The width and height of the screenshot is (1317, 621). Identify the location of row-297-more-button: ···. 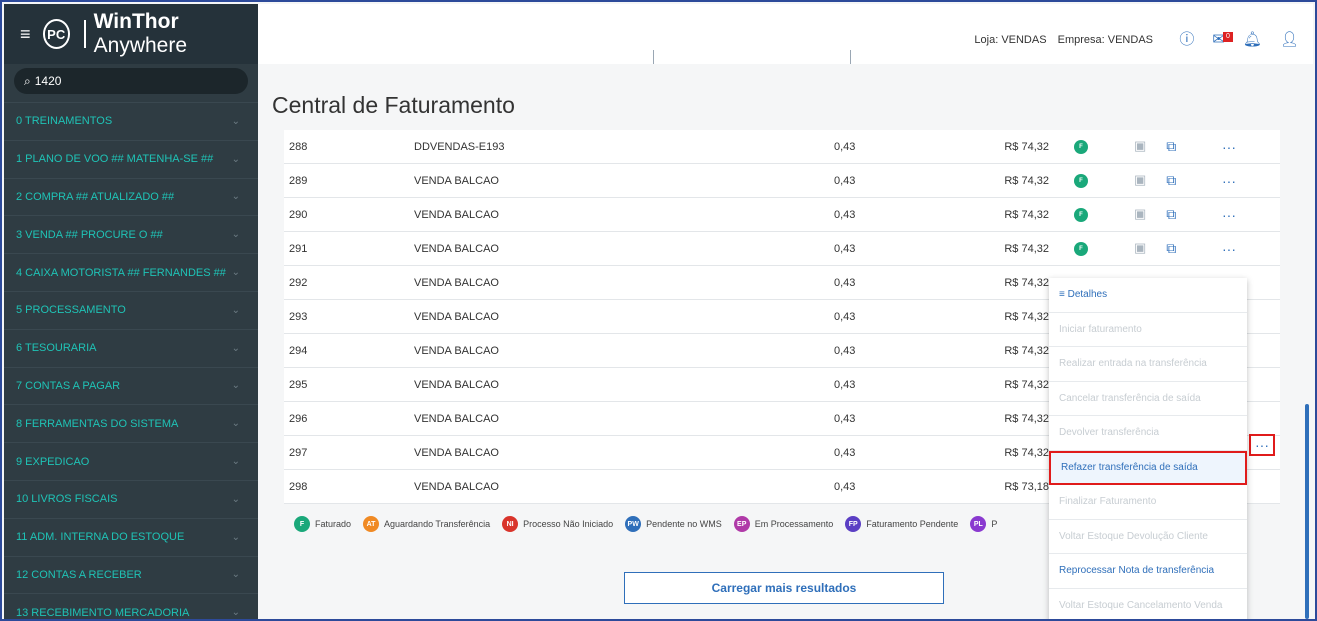
(1262, 445).